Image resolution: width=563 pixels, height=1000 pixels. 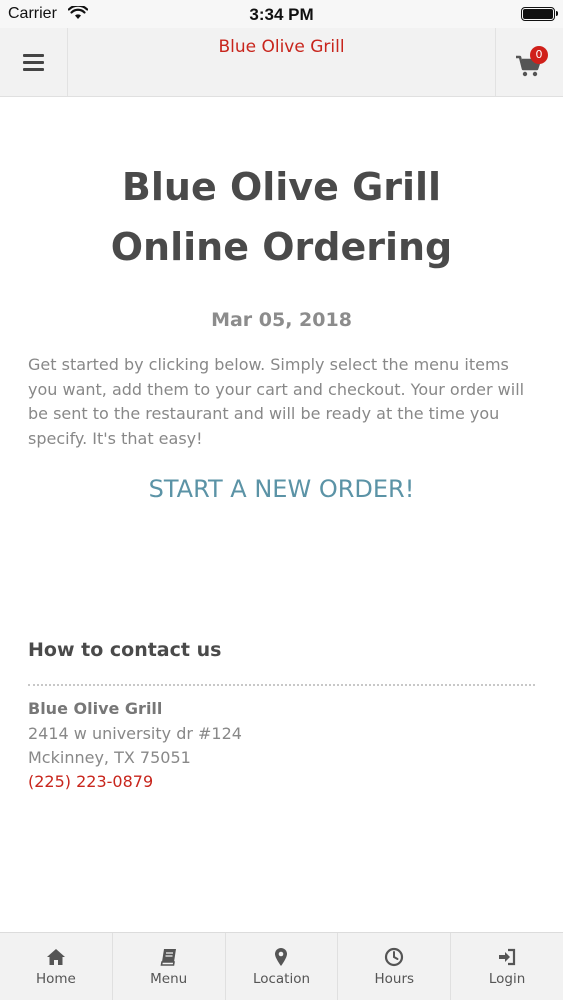 I want to click on nav-login: Login, so click(x=507, y=966).